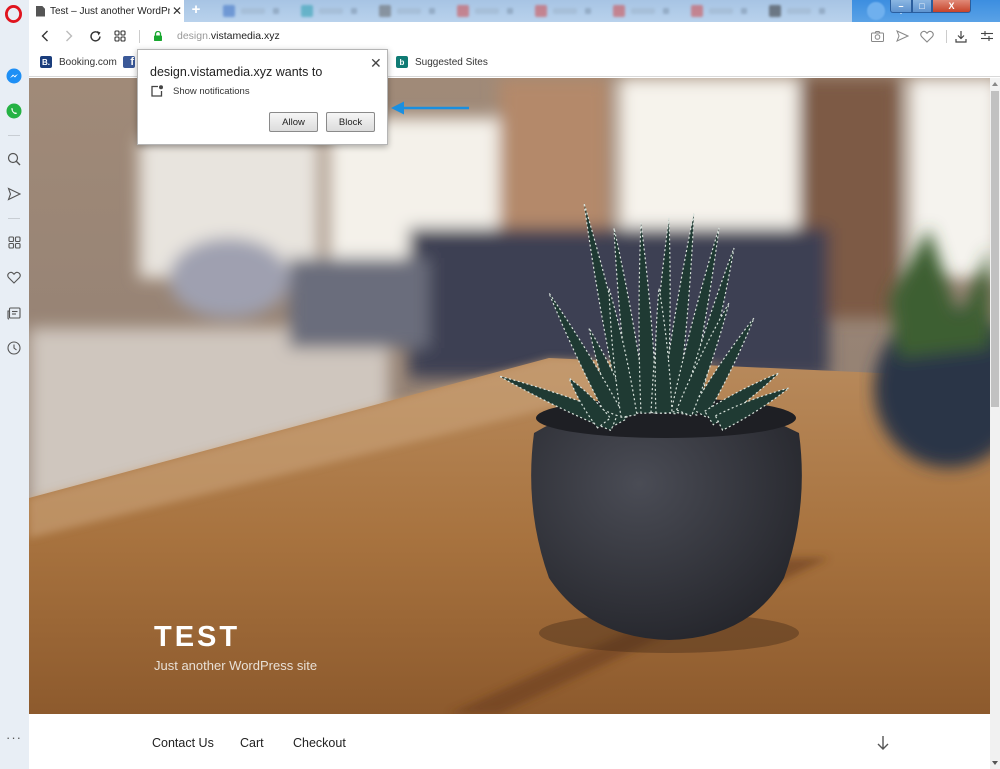 This screenshot has width=1000, height=769. I want to click on tab-active: Test – Just another WordPress site ✕, so click(106, 11).